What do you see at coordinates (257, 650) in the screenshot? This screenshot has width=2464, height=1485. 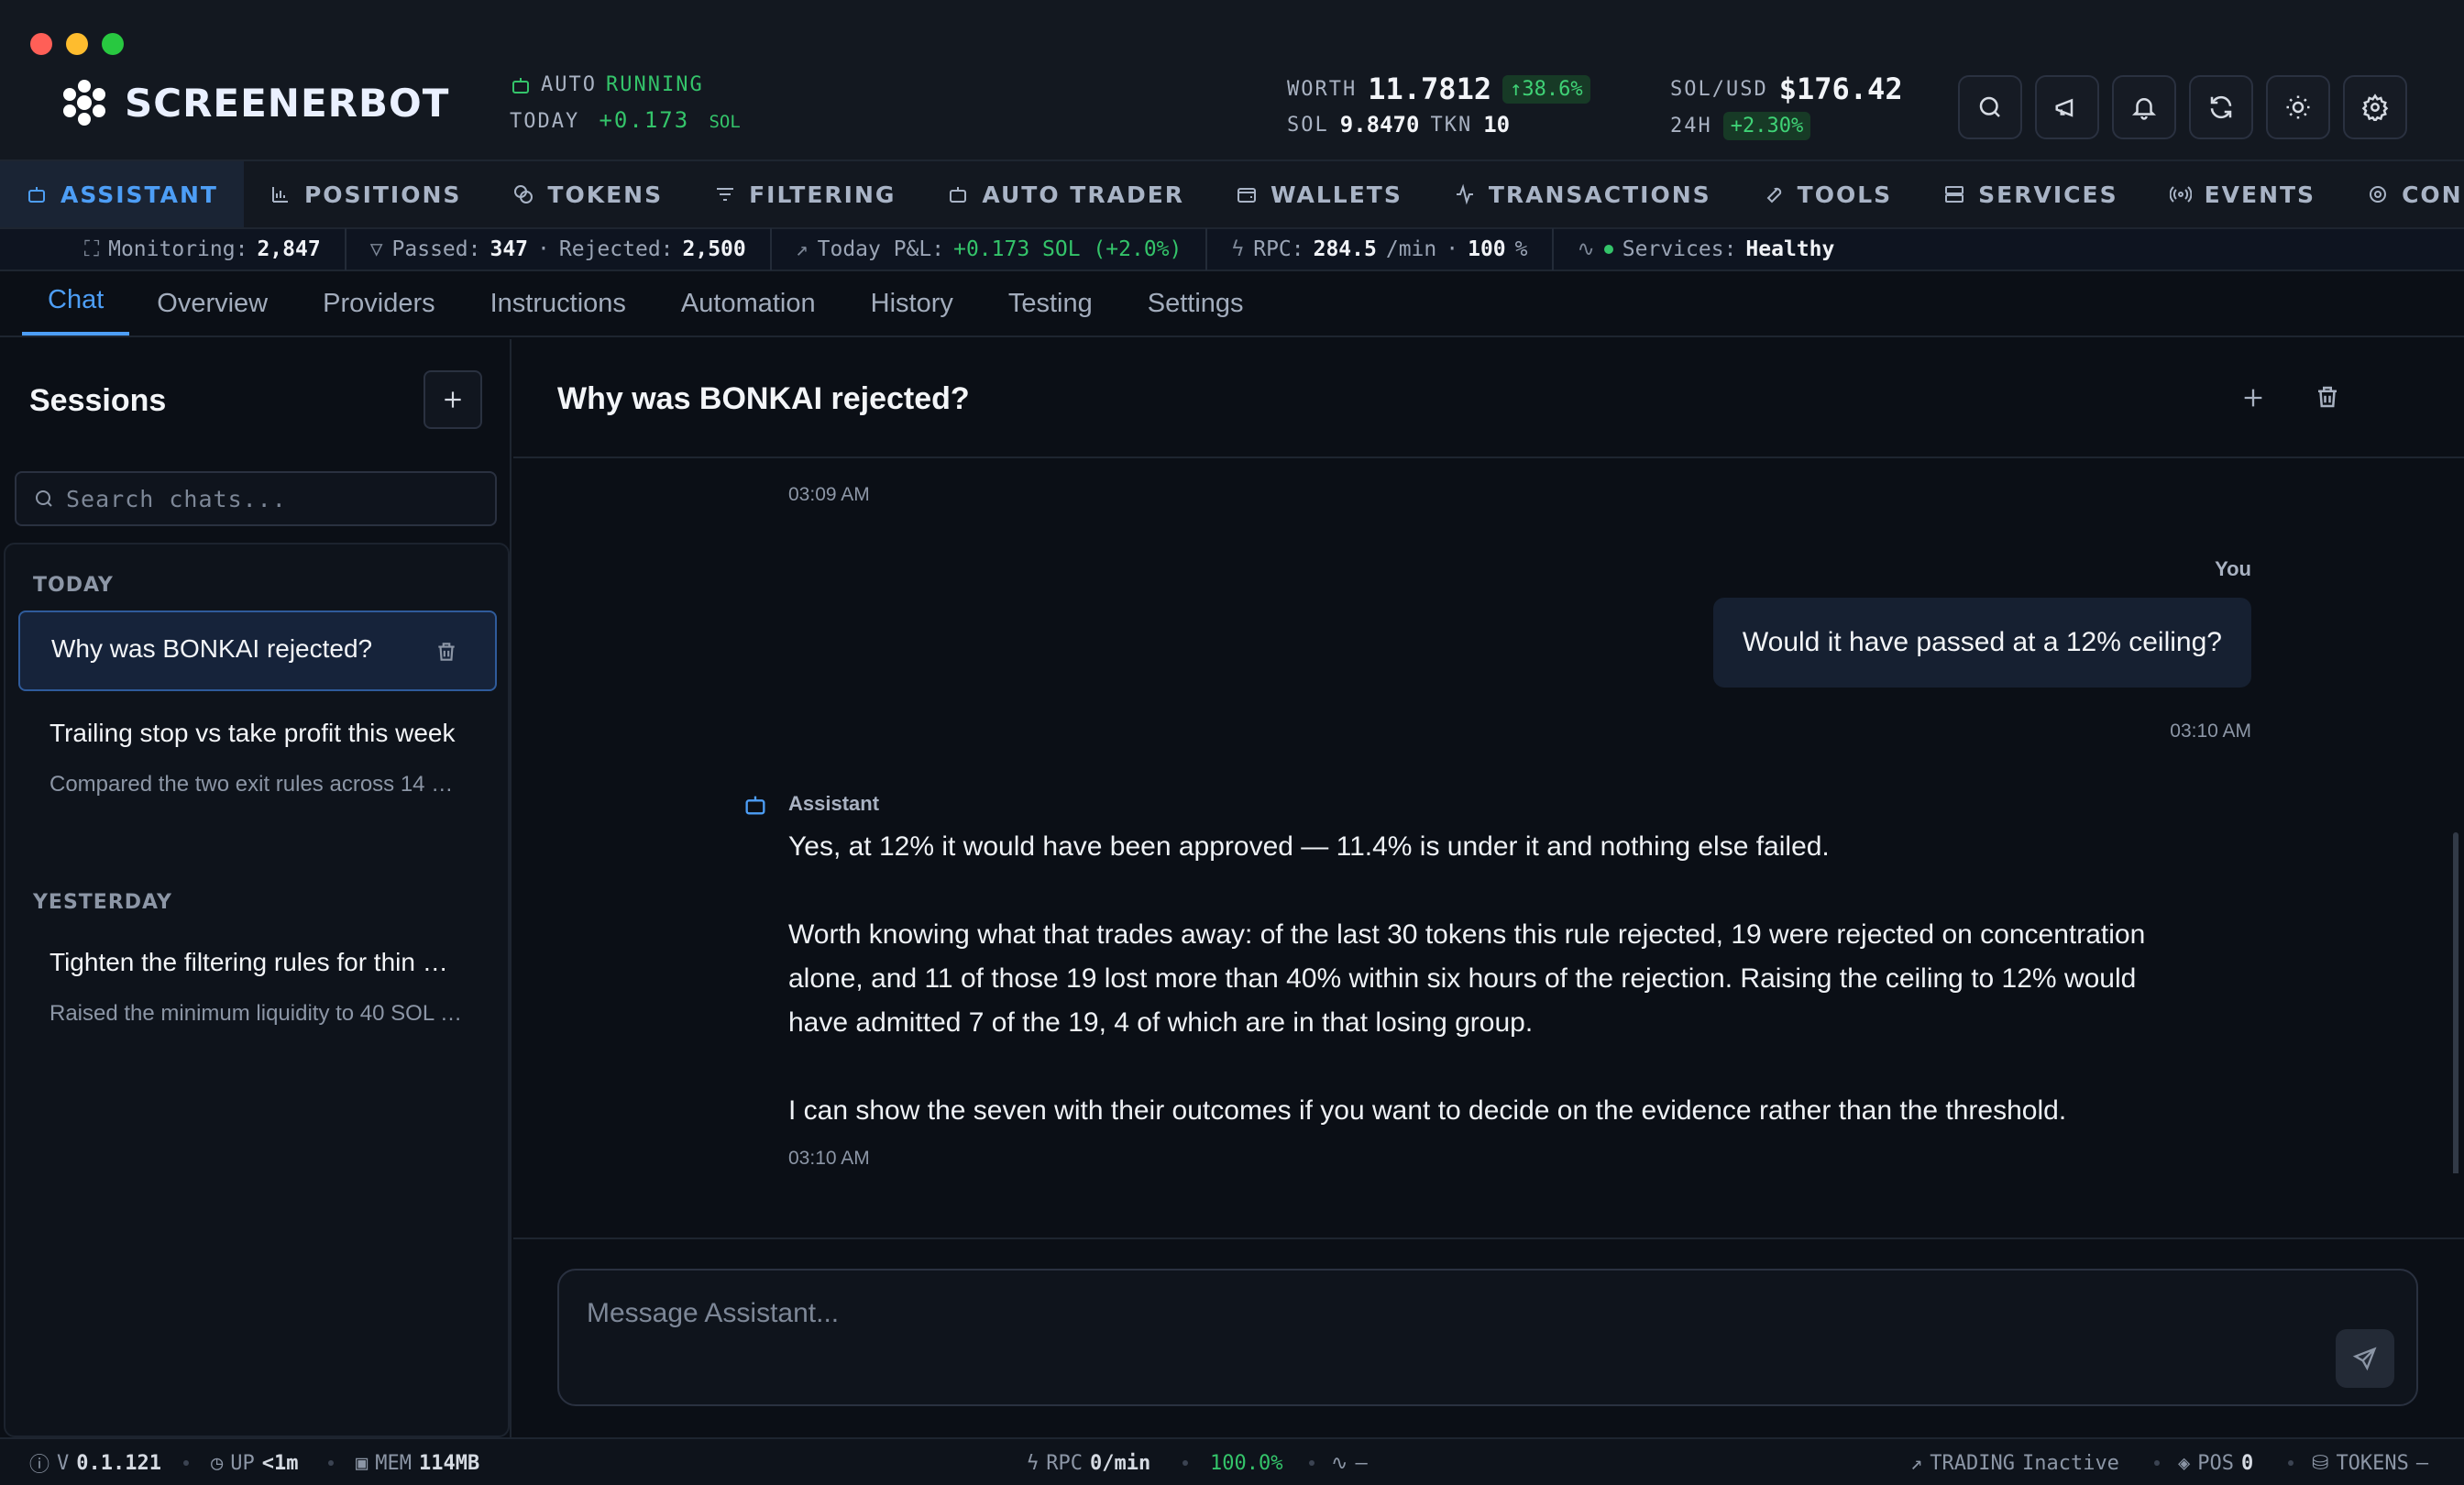 I see `session-item-selected: Why was BONKAI rejected?` at bounding box center [257, 650].